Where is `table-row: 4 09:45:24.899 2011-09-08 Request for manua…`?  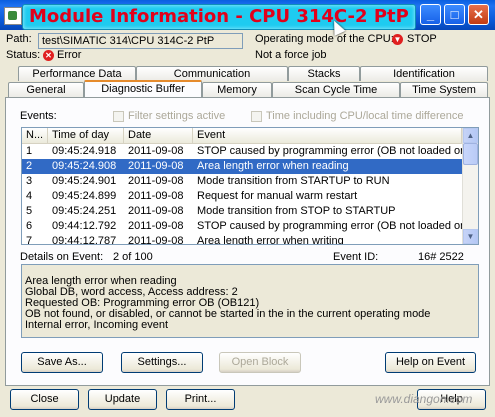 table-row: 4 09:45:24.899 2011-09-08 Request for manua… is located at coordinates (242, 196).